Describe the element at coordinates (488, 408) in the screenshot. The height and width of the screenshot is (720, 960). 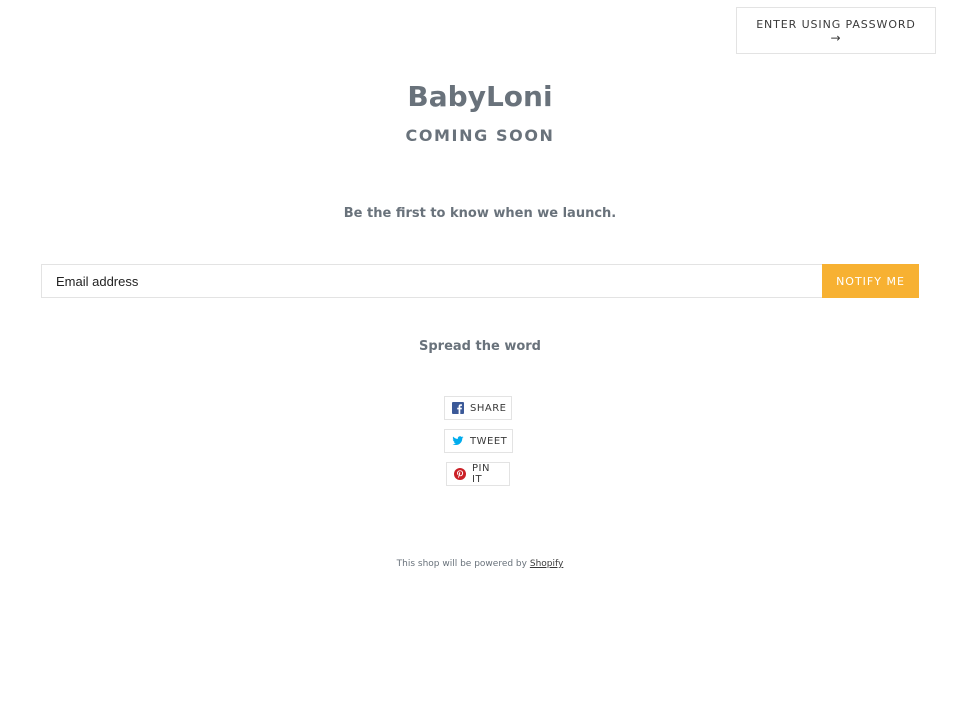
I see `share-facebook-label: SHARE` at that location.